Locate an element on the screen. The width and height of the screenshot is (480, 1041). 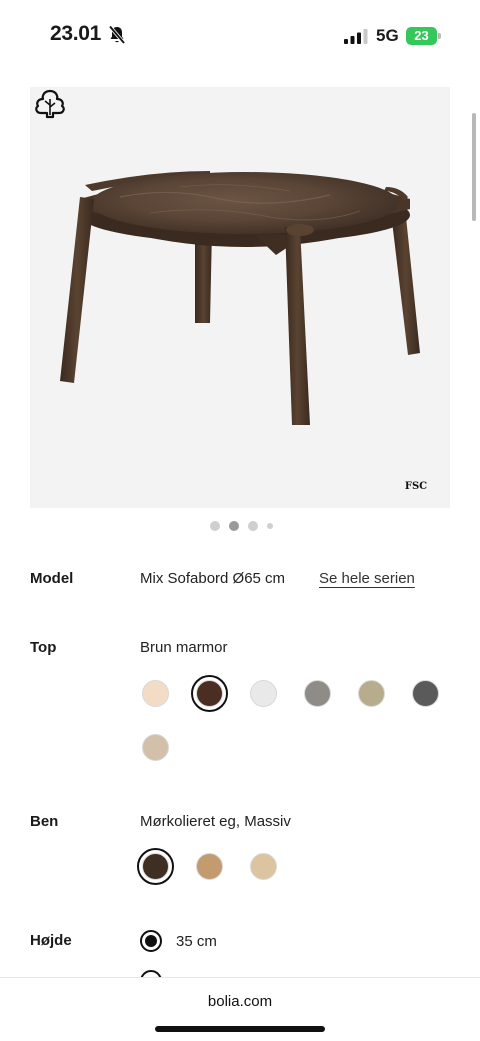
legs-label: Ben is located at coordinates (44, 821).